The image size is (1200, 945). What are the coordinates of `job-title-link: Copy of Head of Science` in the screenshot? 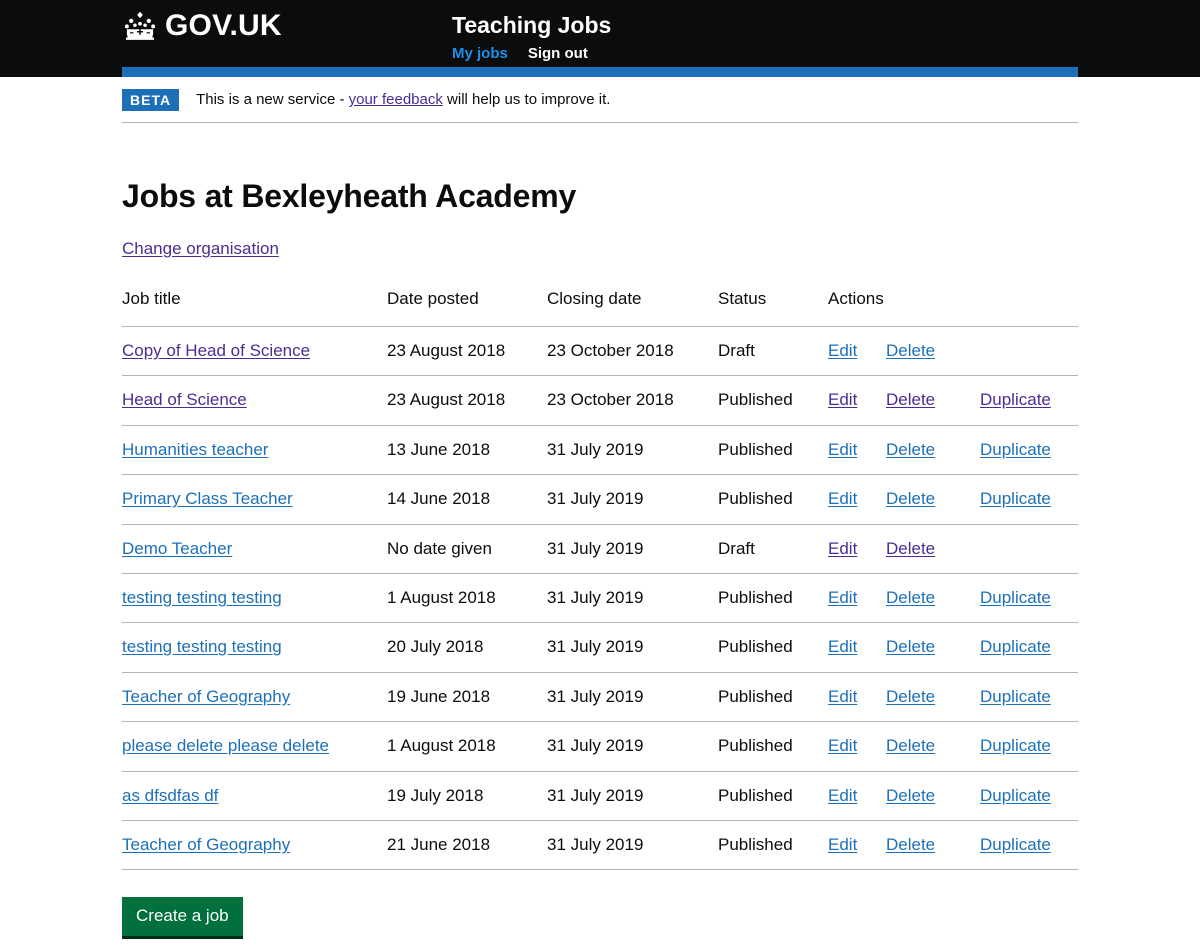 It's located at (216, 350).